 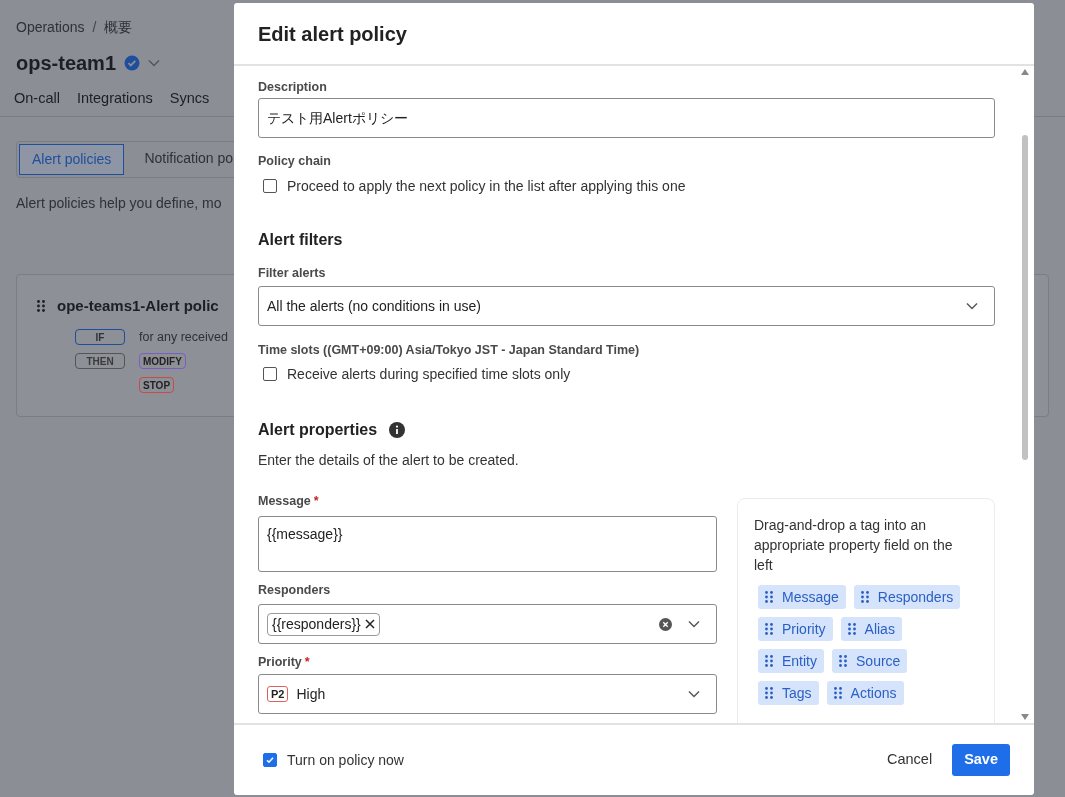 What do you see at coordinates (487, 544) in the screenshot?
I see `input-field: {{message}}` at bounding box center [487, 544].